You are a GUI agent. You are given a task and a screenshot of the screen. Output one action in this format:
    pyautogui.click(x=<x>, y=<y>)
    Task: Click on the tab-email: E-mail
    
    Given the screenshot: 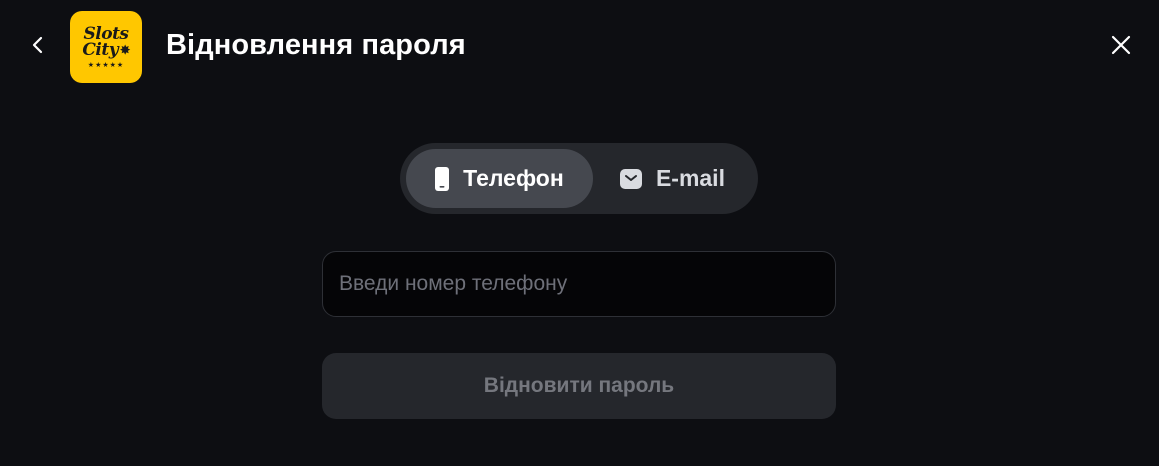 What is the action you would take?
    pyautogui.click(x=672, y=178)
    